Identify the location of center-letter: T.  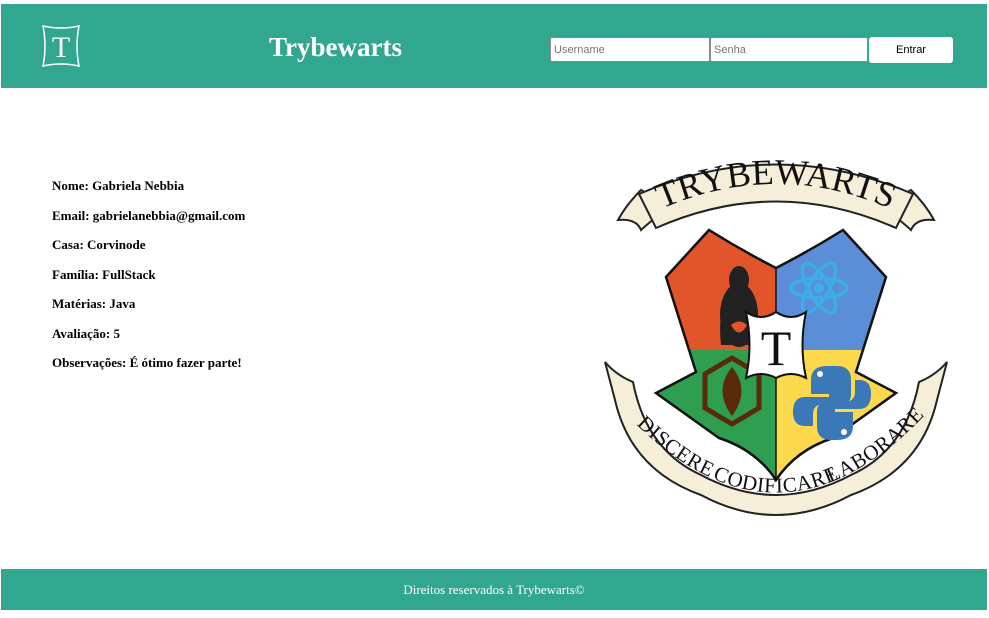
(776, 348).